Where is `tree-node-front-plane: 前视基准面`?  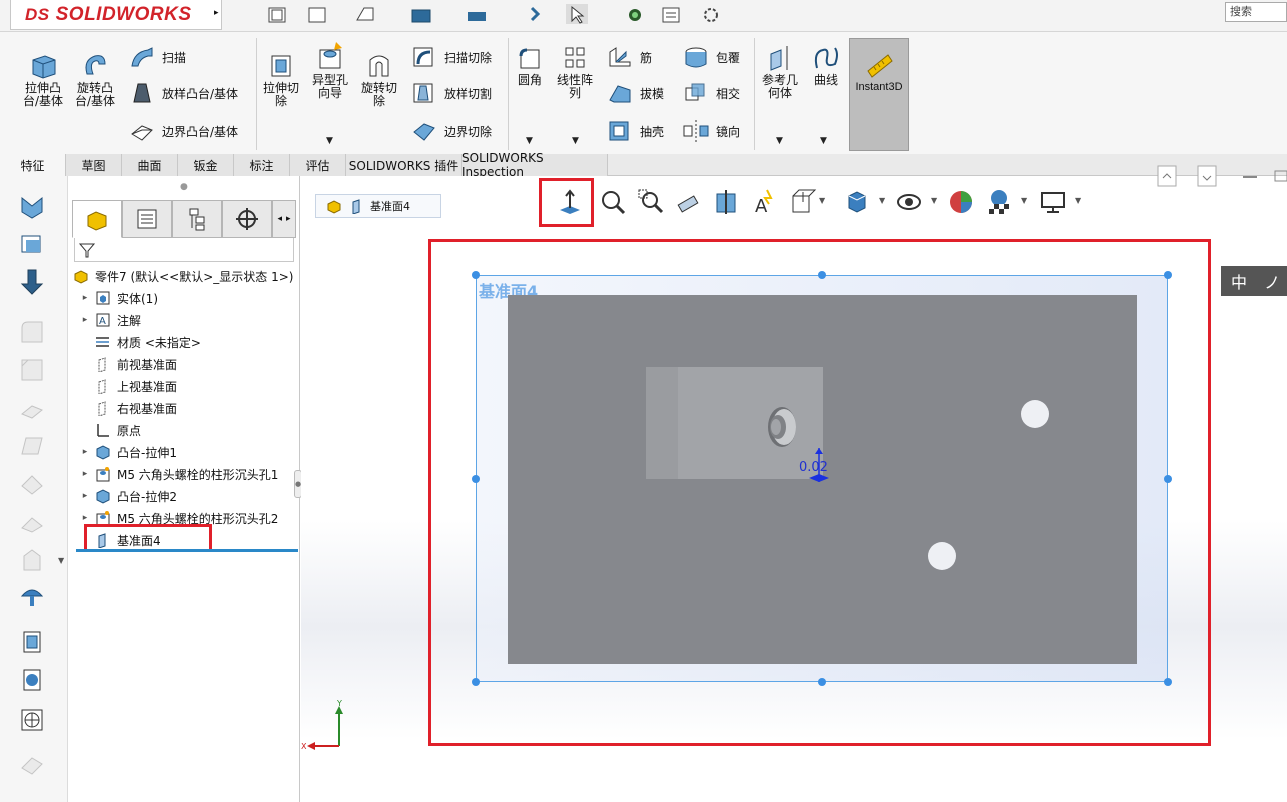 tree-node-front-plane: 前视基准面 is located at coordinates (135, 364).